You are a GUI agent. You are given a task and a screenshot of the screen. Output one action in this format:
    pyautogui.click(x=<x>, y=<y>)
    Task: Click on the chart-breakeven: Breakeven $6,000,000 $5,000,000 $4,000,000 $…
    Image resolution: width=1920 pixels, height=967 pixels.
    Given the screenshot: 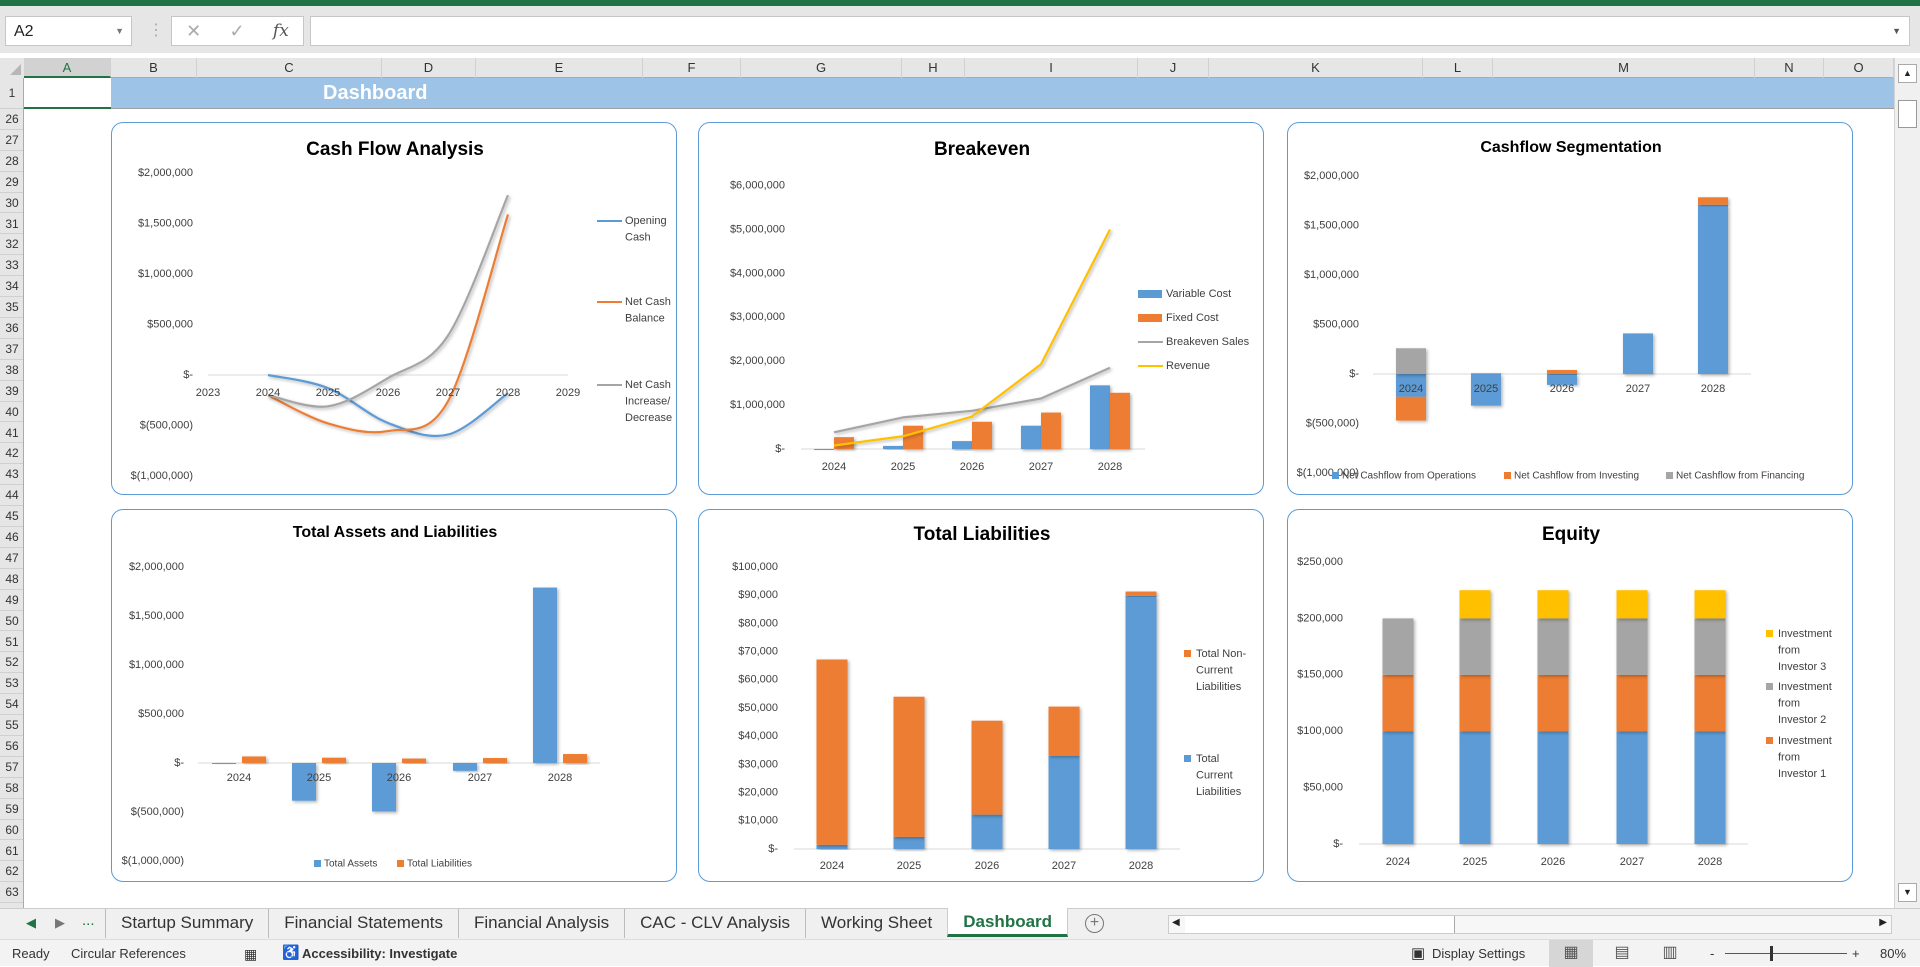 What is the action you would take?
    pyautogui.click(x=981, y=308)
    